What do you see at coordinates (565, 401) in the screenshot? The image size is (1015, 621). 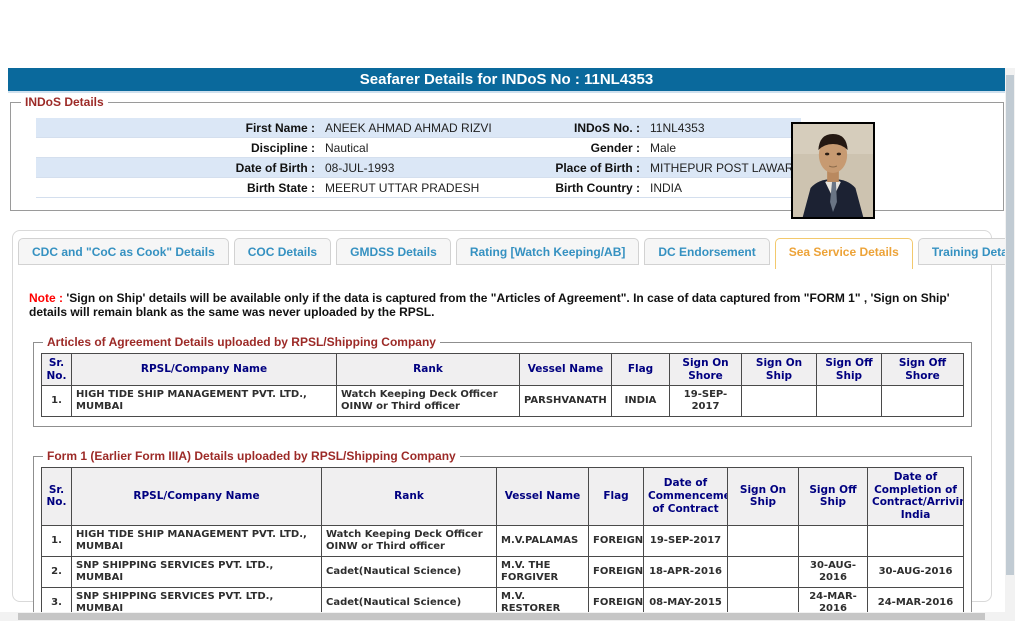 I see `cell-vessel: PARSHVANATH` at bounding box center [565, 401].